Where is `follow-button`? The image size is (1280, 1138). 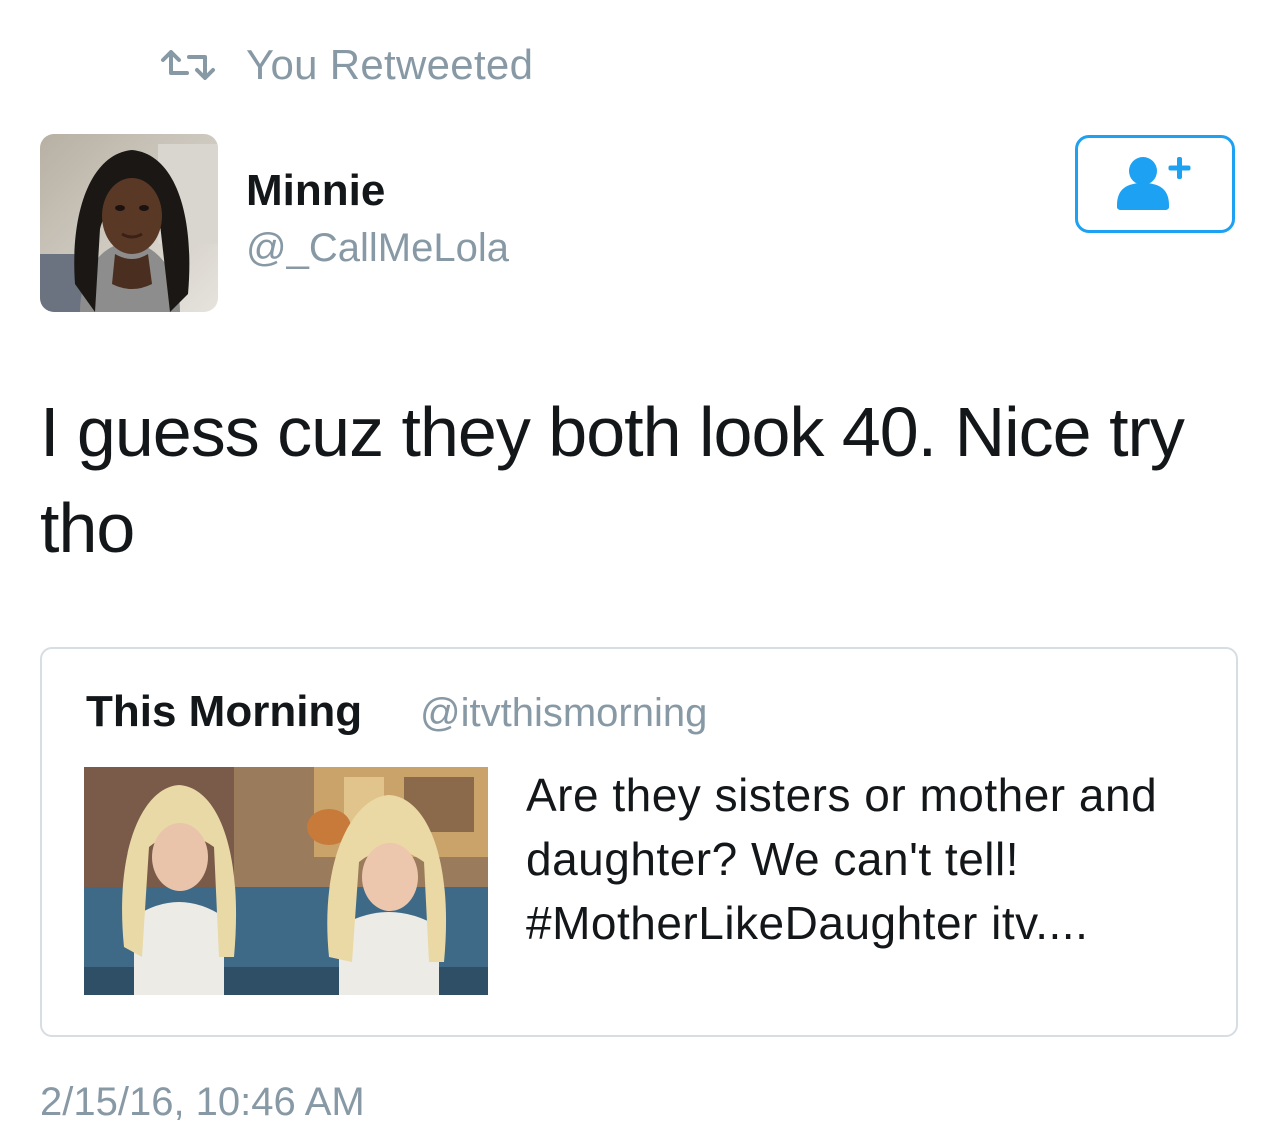 follow-button is located at coordinates (1155, 184).